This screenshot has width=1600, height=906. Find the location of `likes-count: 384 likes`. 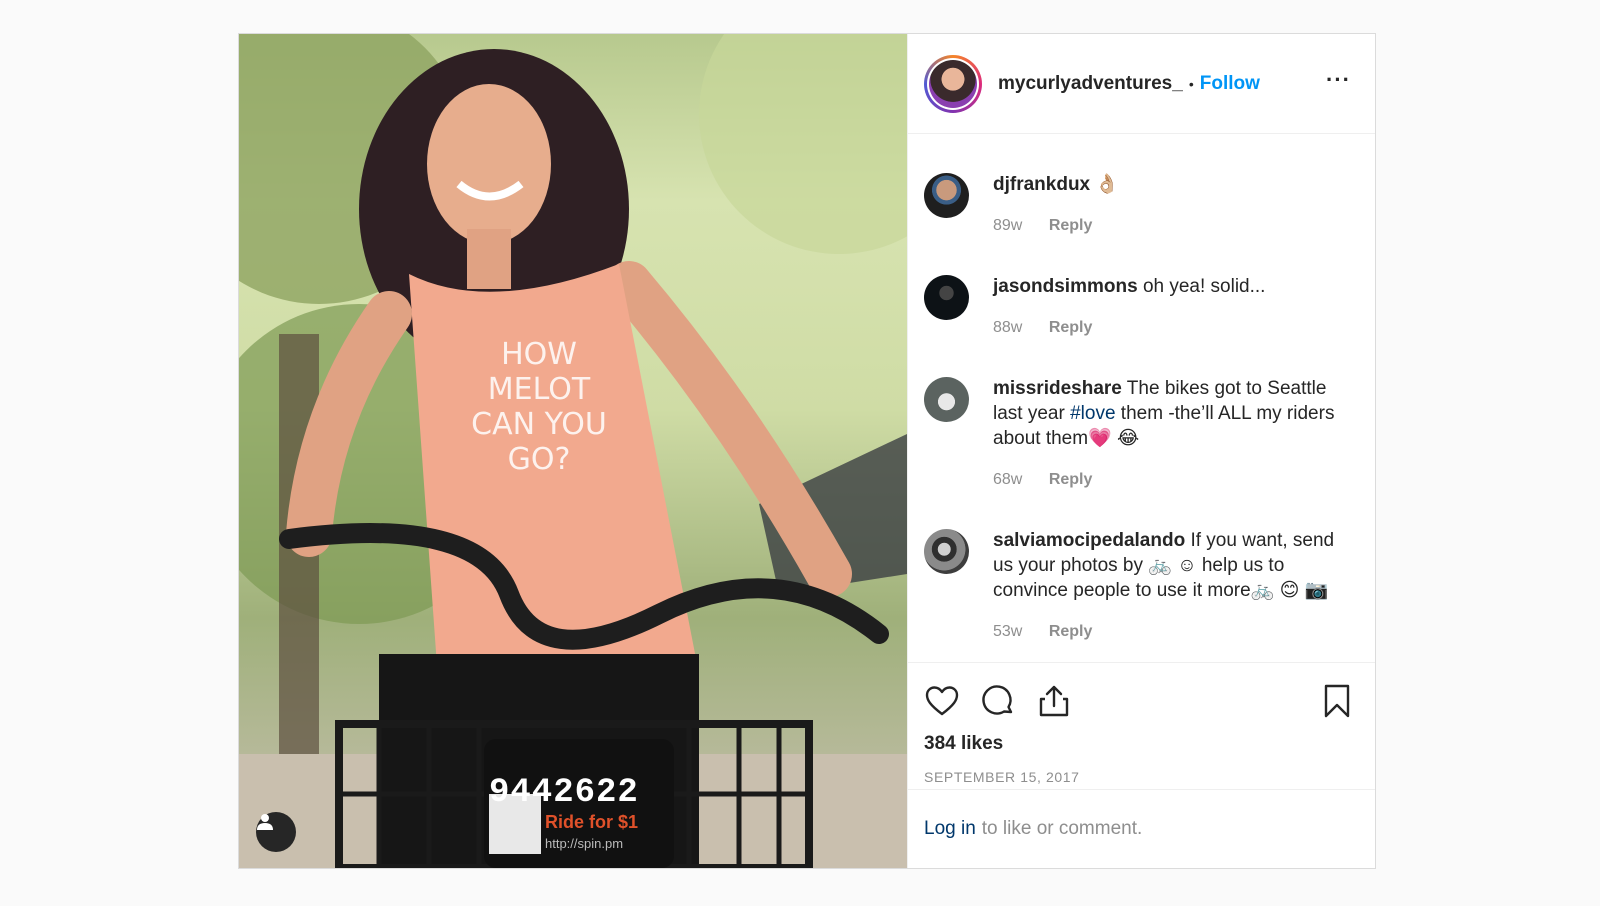

likes-count: 384 likes is located at coordinates (1141, 744).